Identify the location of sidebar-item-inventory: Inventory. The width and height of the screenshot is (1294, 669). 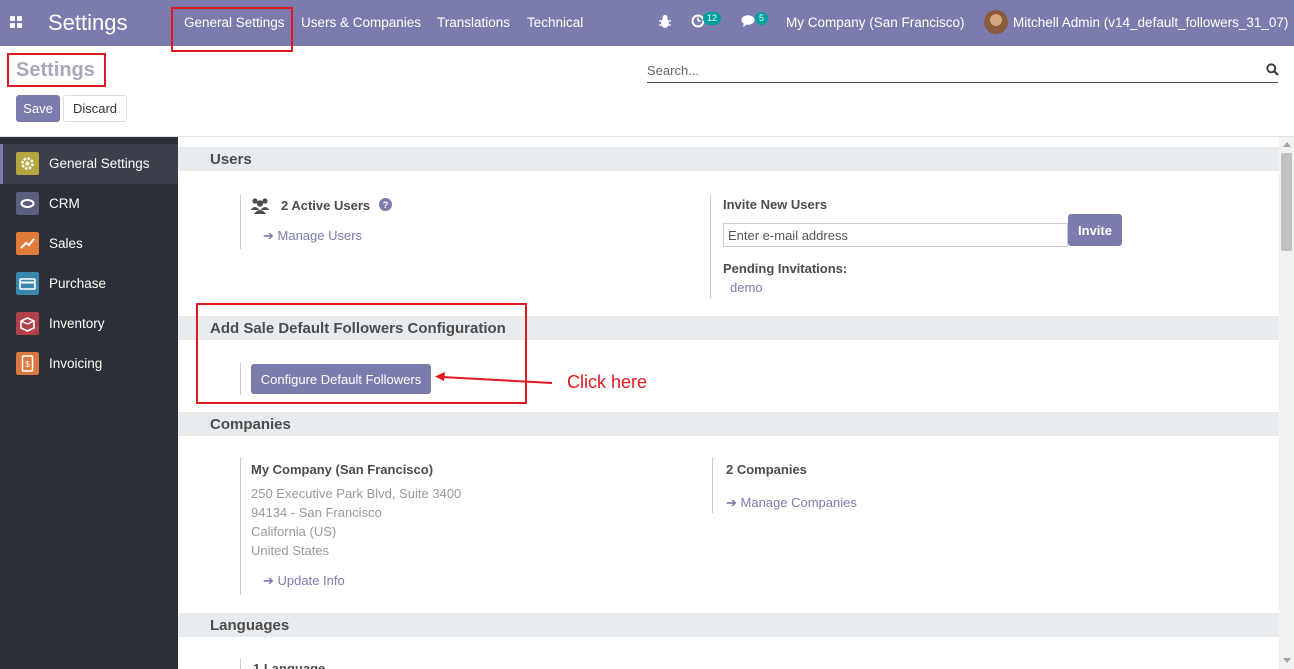
(89, 324).